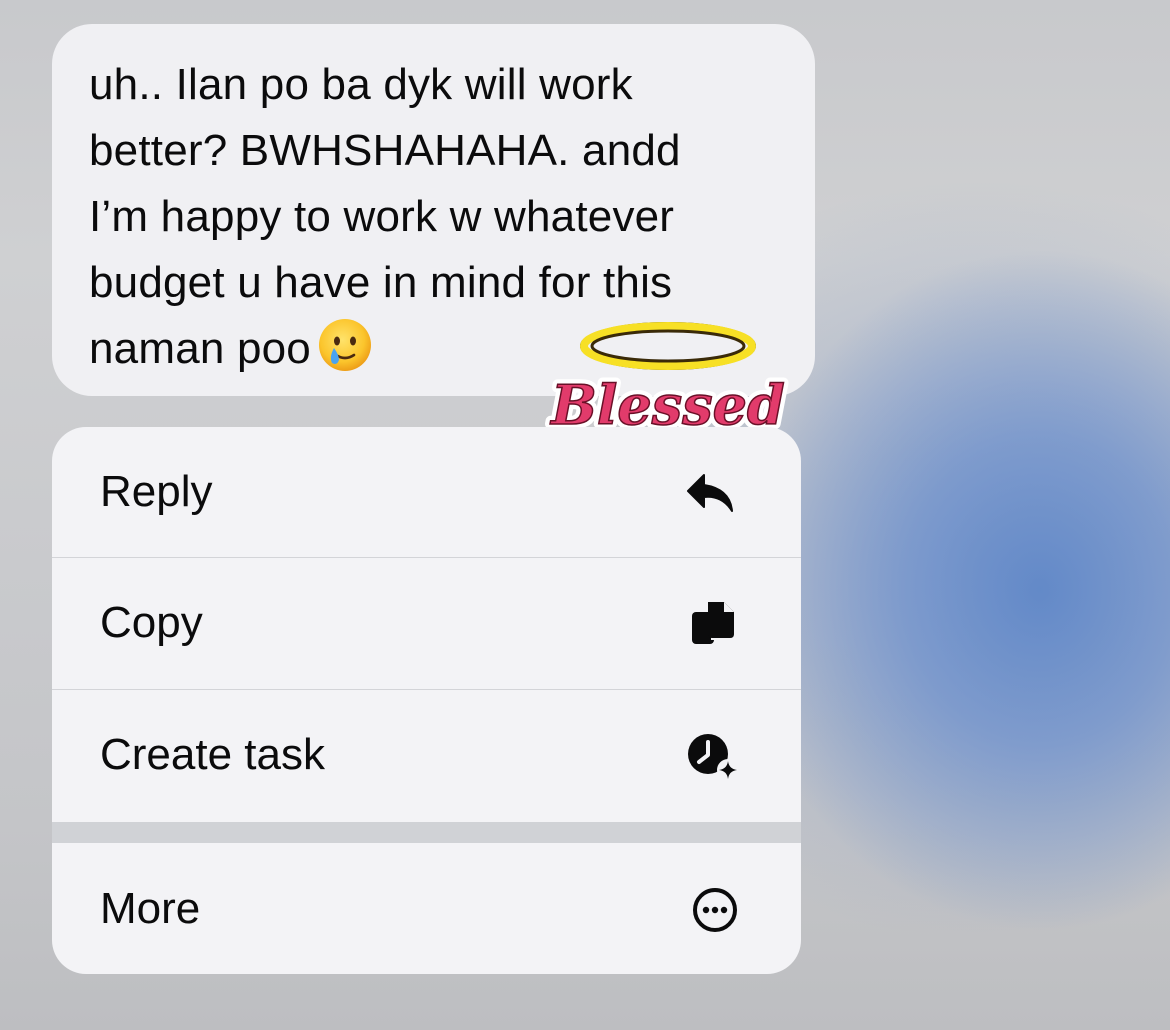  I want to click on message-line-4: budget u have in mind for this, so click(381, 282).